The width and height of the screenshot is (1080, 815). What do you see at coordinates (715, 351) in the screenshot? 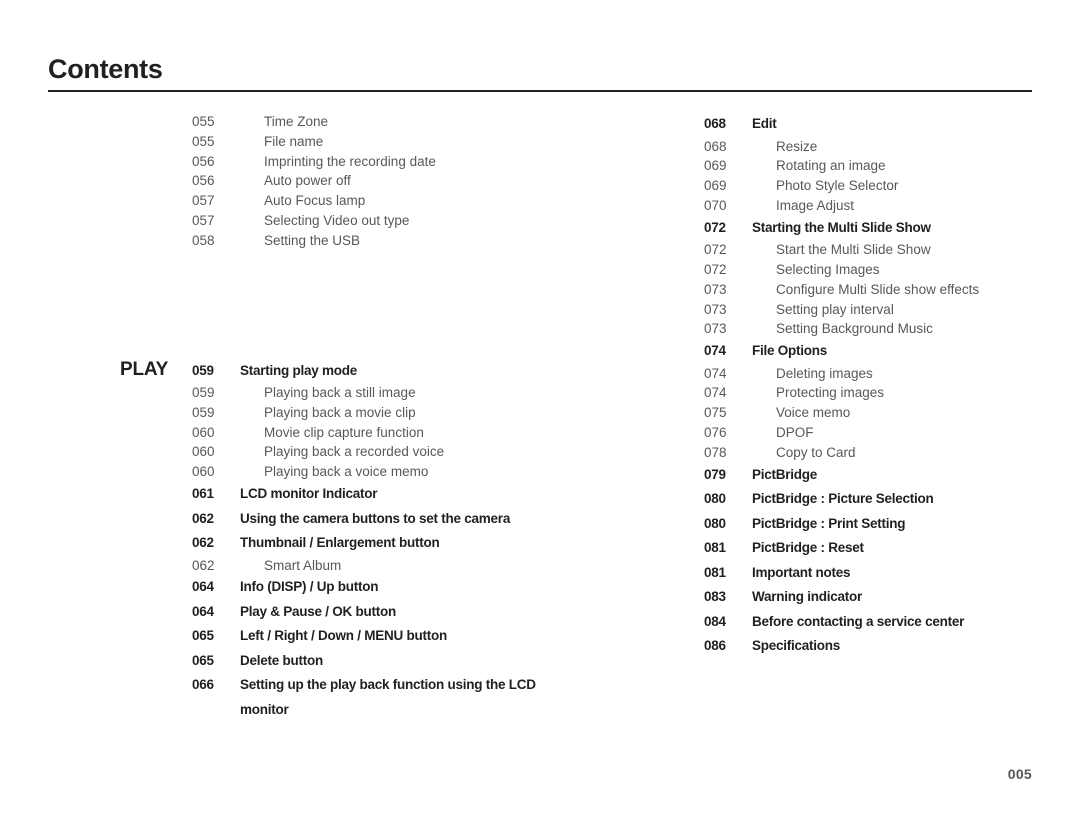
I see `toc-entry-page: 074` at bounding box center [715, 351].